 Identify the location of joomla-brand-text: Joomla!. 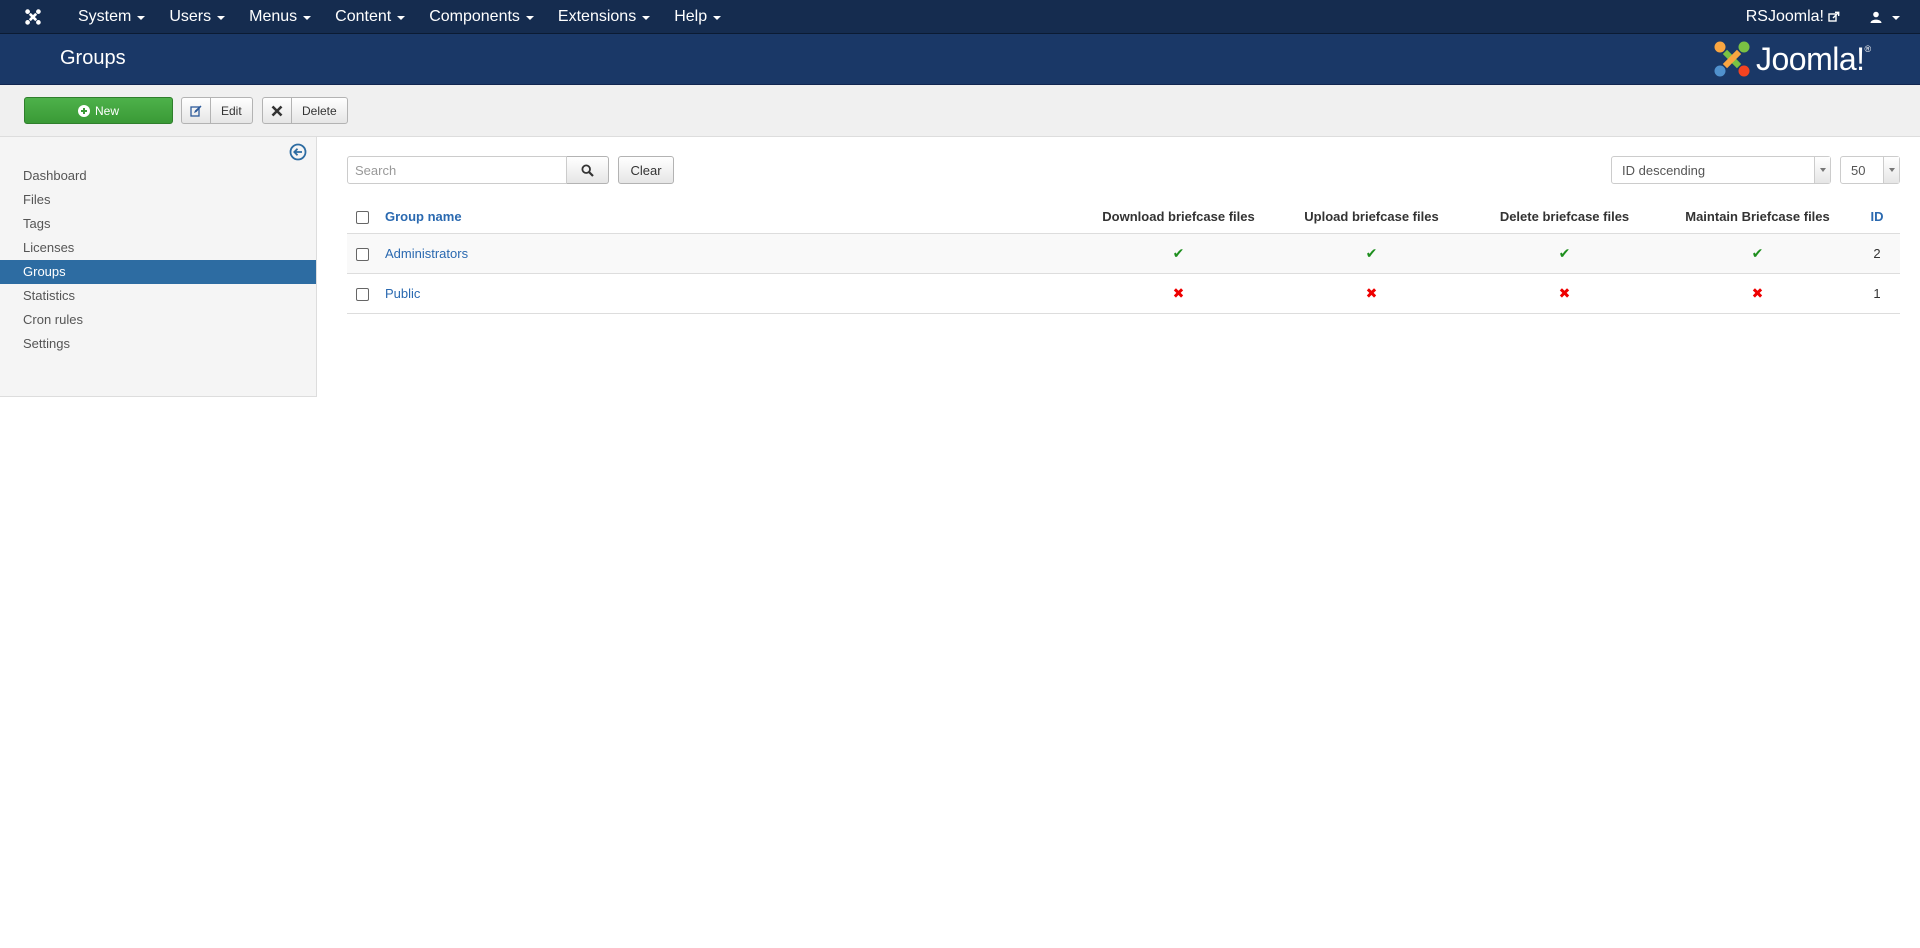
(1810, 58).